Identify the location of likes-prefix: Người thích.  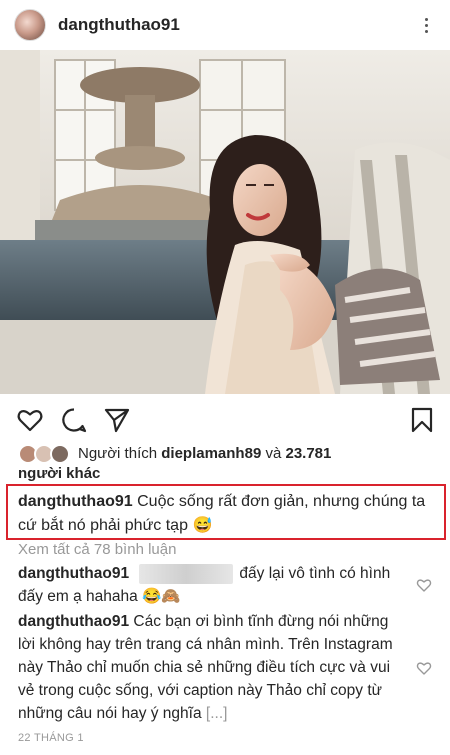
(118, 453).